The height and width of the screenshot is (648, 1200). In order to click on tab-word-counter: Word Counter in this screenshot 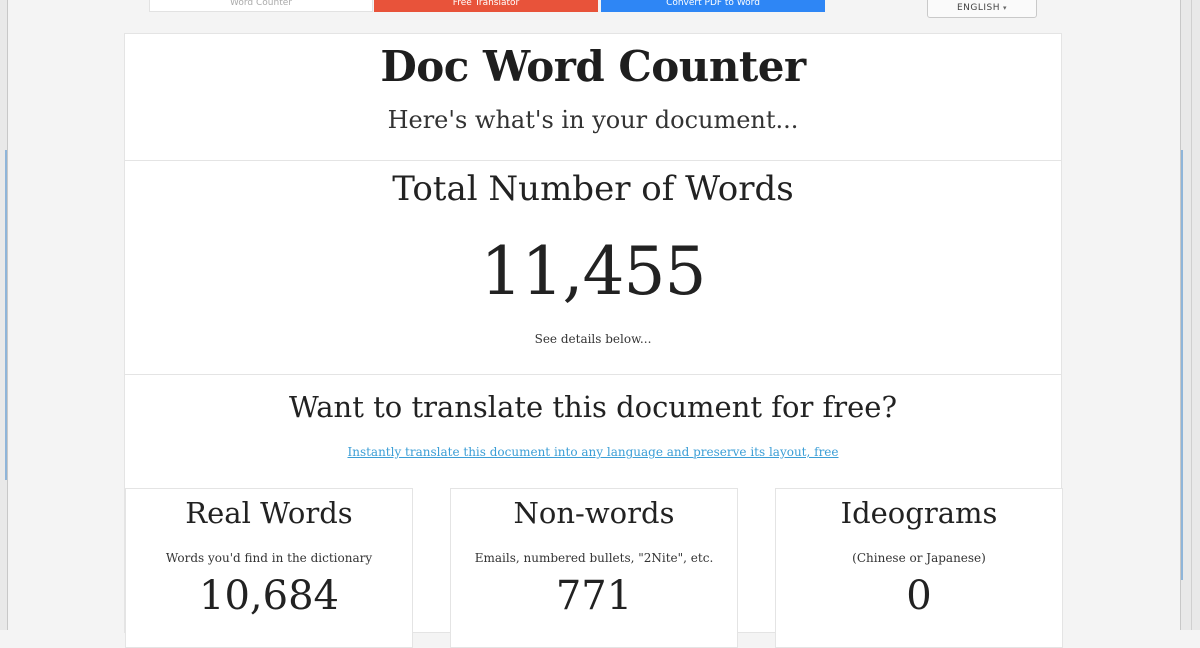, I will do `click(261, 6)`.